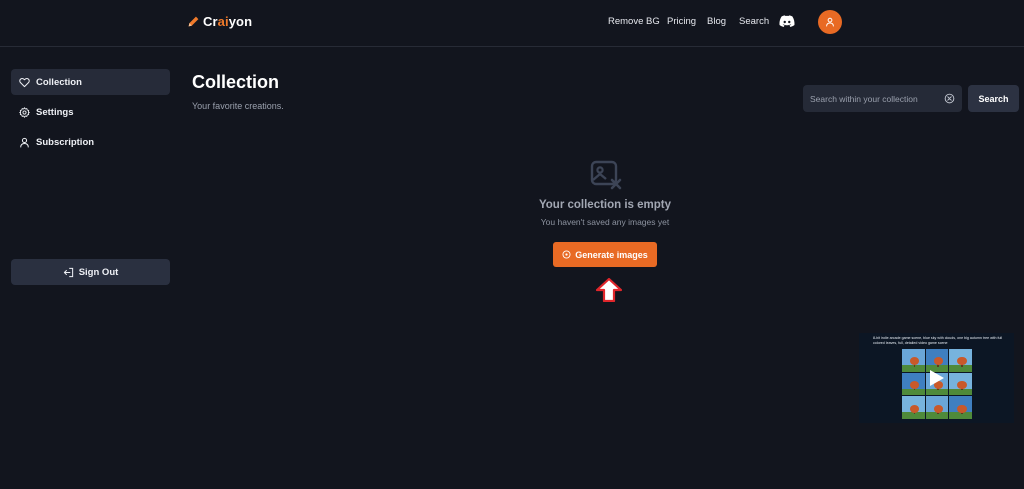 The height and width of the screenshot is (489, 1024). What do you see at coordinates (787, 21) in the screenshot?
I see `discord-icon` at bounding box center [787, 21].